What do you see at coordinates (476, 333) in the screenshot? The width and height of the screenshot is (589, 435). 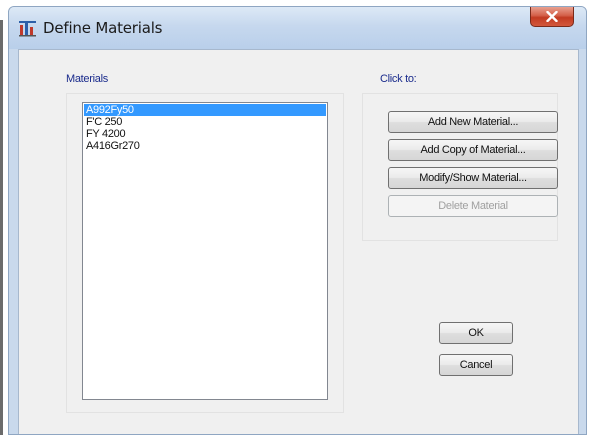 I see `ok-button: OK` at bounding box center [476, 333].